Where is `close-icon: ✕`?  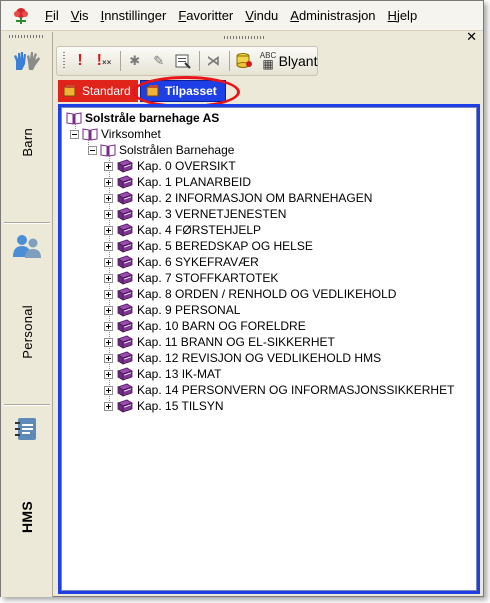
close-icon: ✕ is located at coordinates (471, 37).